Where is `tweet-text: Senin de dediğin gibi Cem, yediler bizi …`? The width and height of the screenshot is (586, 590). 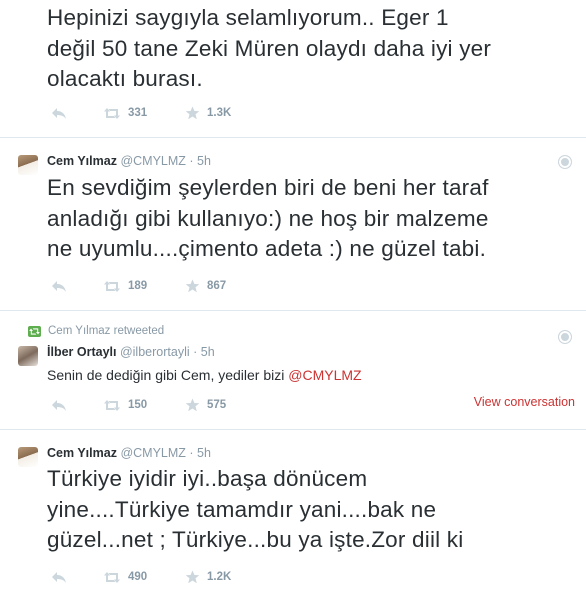 tweet-text: Senin de dediğin gibi Cem, yediler bizi … is located at coordinates (204, 375).